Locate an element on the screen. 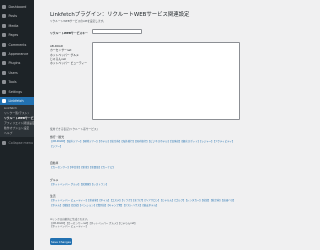 Image resolution: width=320 pixels, height=250 pixels. menu-appearance: Appearance is located at coordinates (17, 54).